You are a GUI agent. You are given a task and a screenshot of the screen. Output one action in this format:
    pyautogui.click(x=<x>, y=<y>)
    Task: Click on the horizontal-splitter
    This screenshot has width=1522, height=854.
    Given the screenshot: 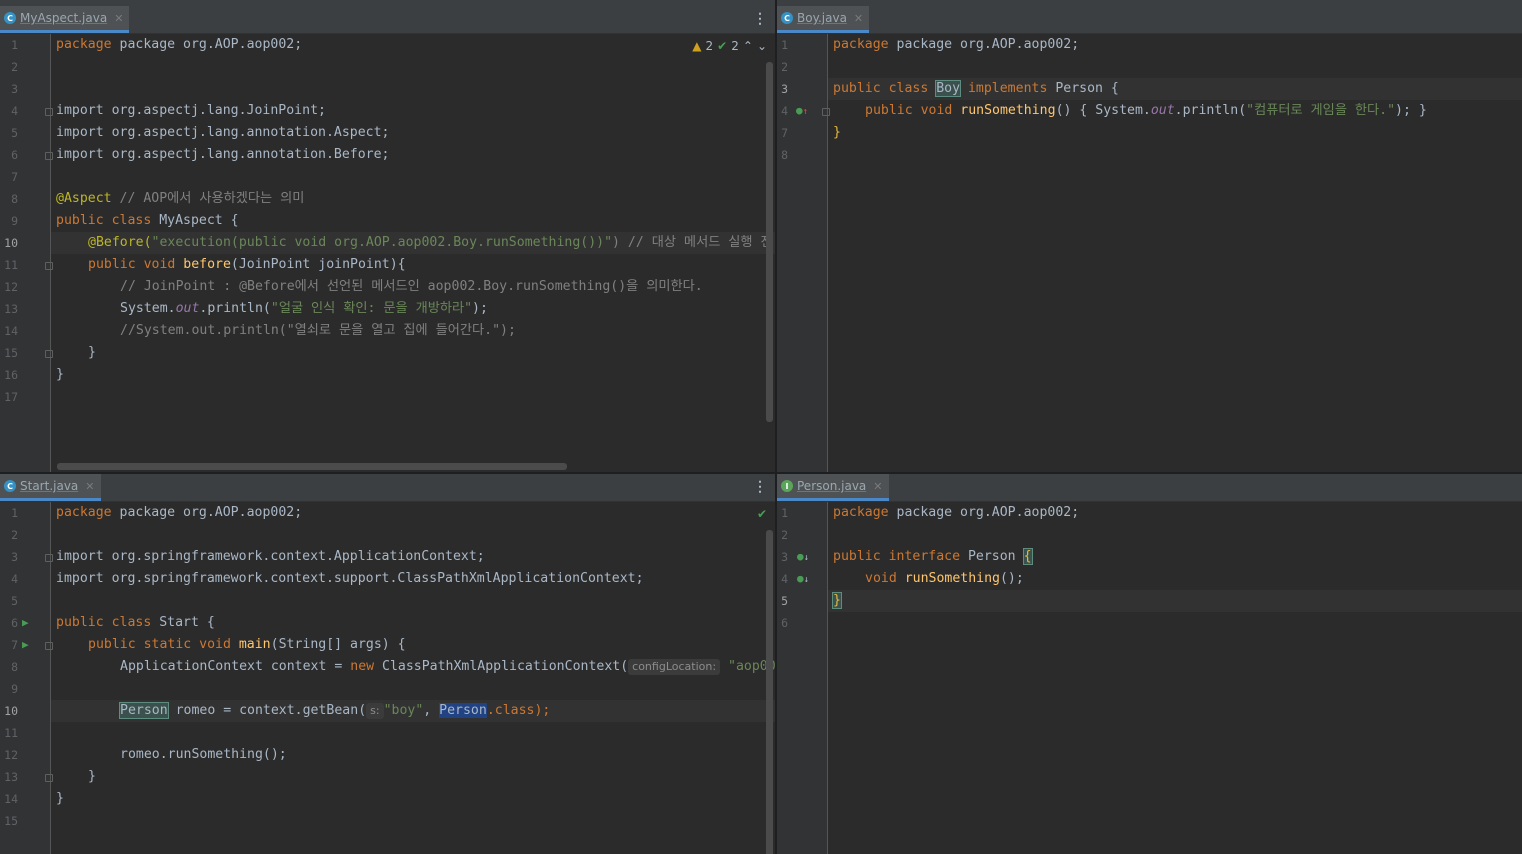 What is the action you would take?
    pyautogui.click(x=761, y=473)
    